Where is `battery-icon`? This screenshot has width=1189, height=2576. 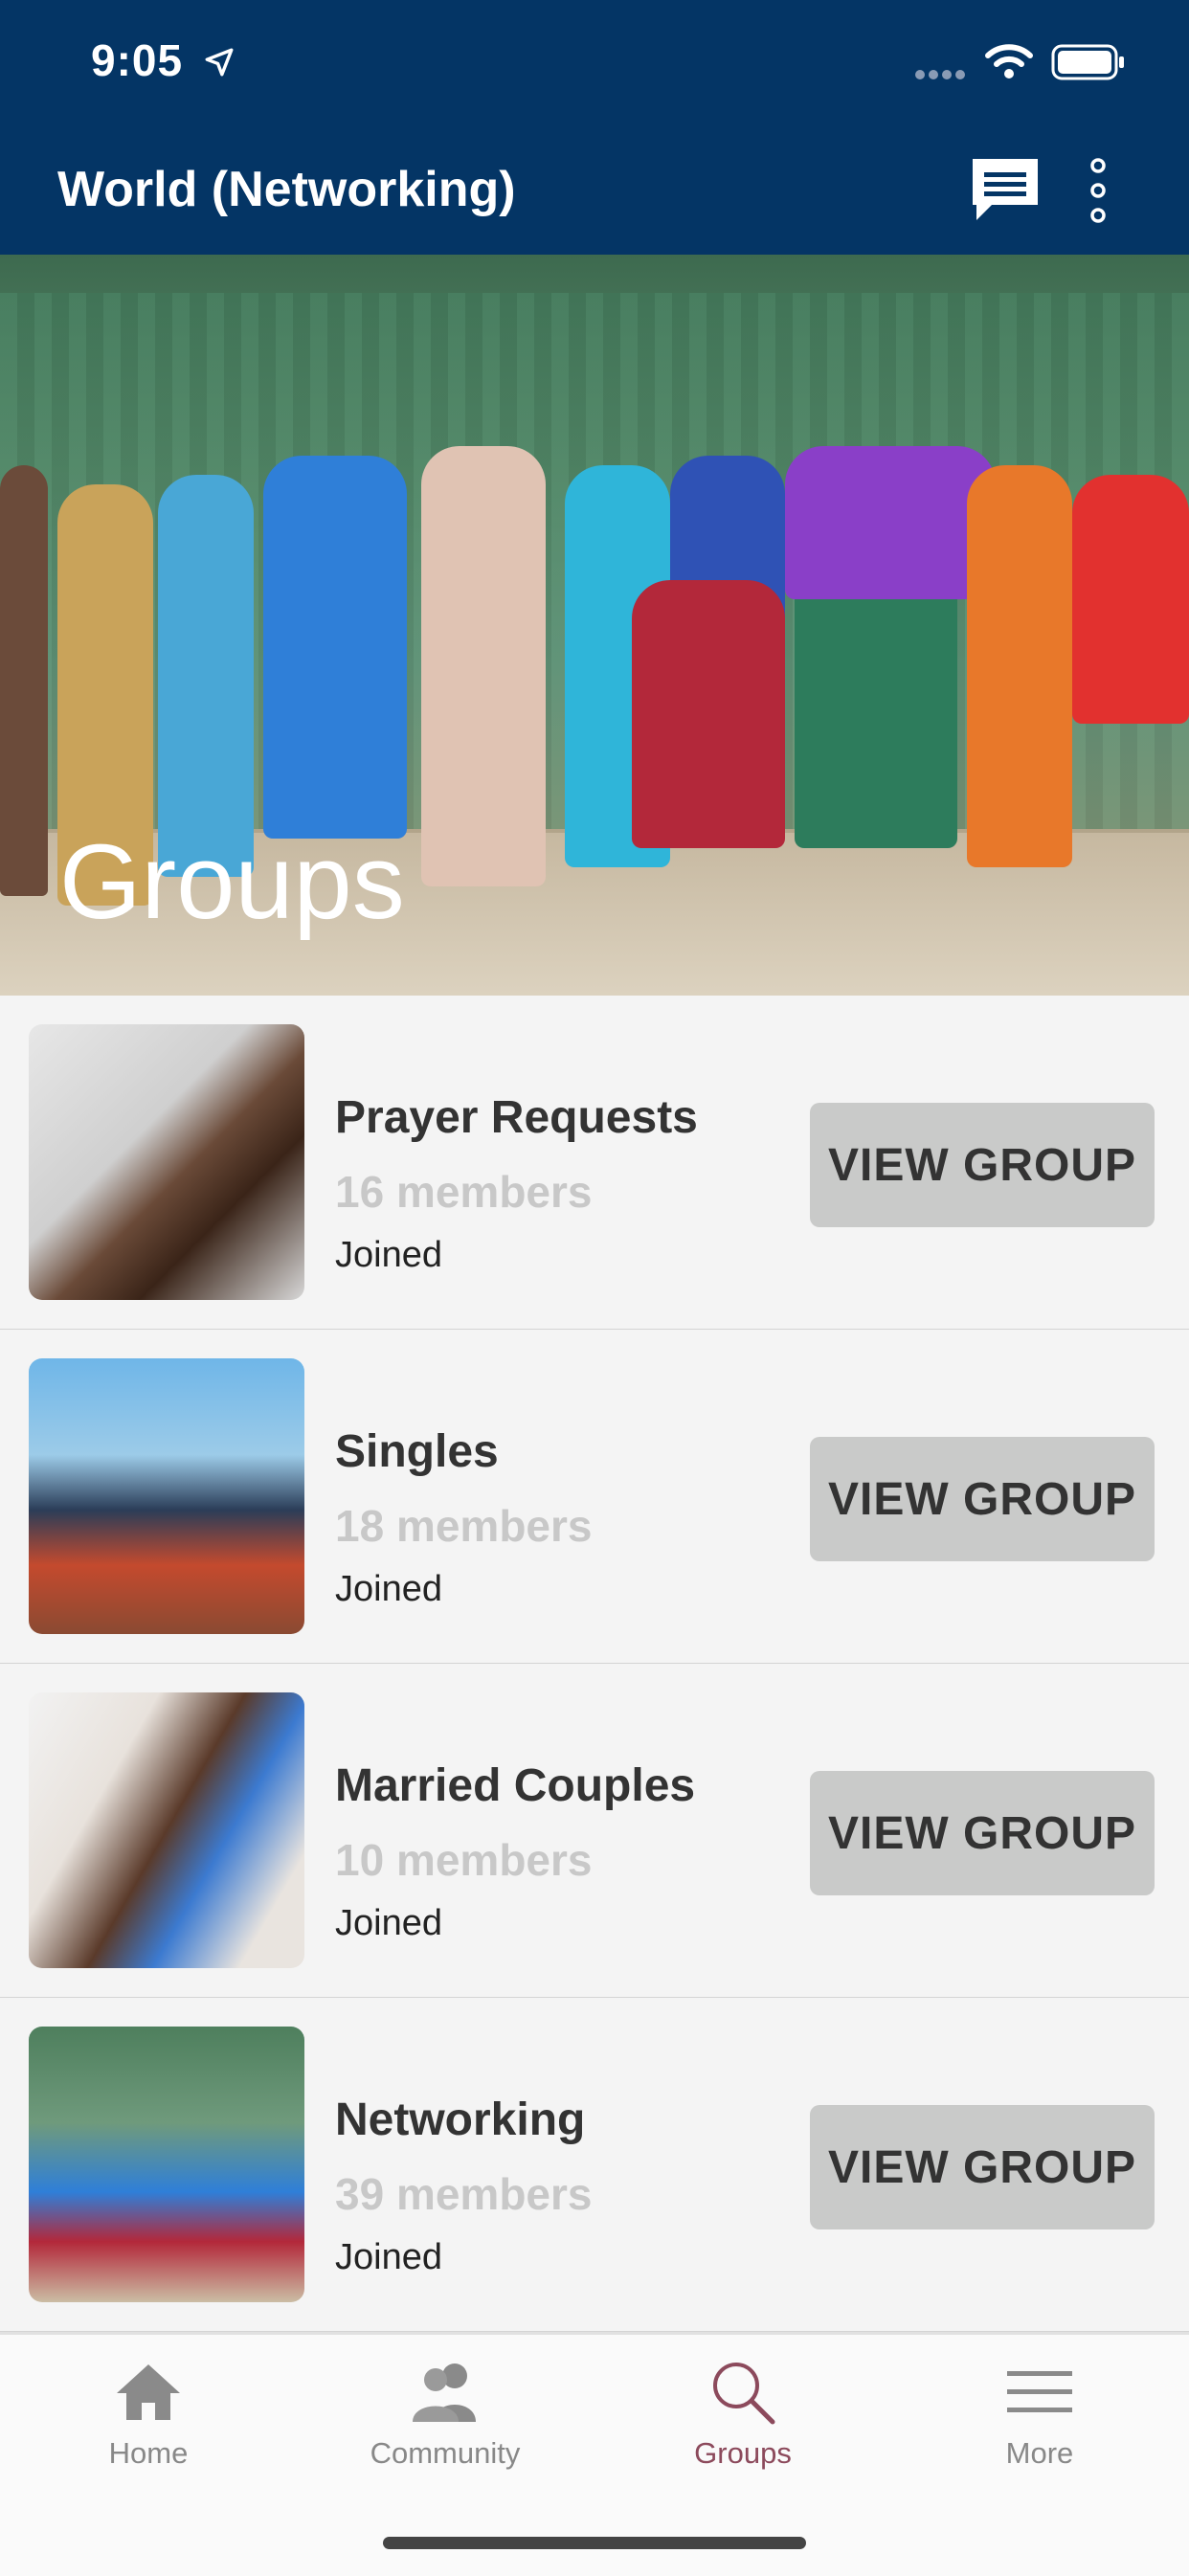
battery-icon is located at coordinates (1087, 62).